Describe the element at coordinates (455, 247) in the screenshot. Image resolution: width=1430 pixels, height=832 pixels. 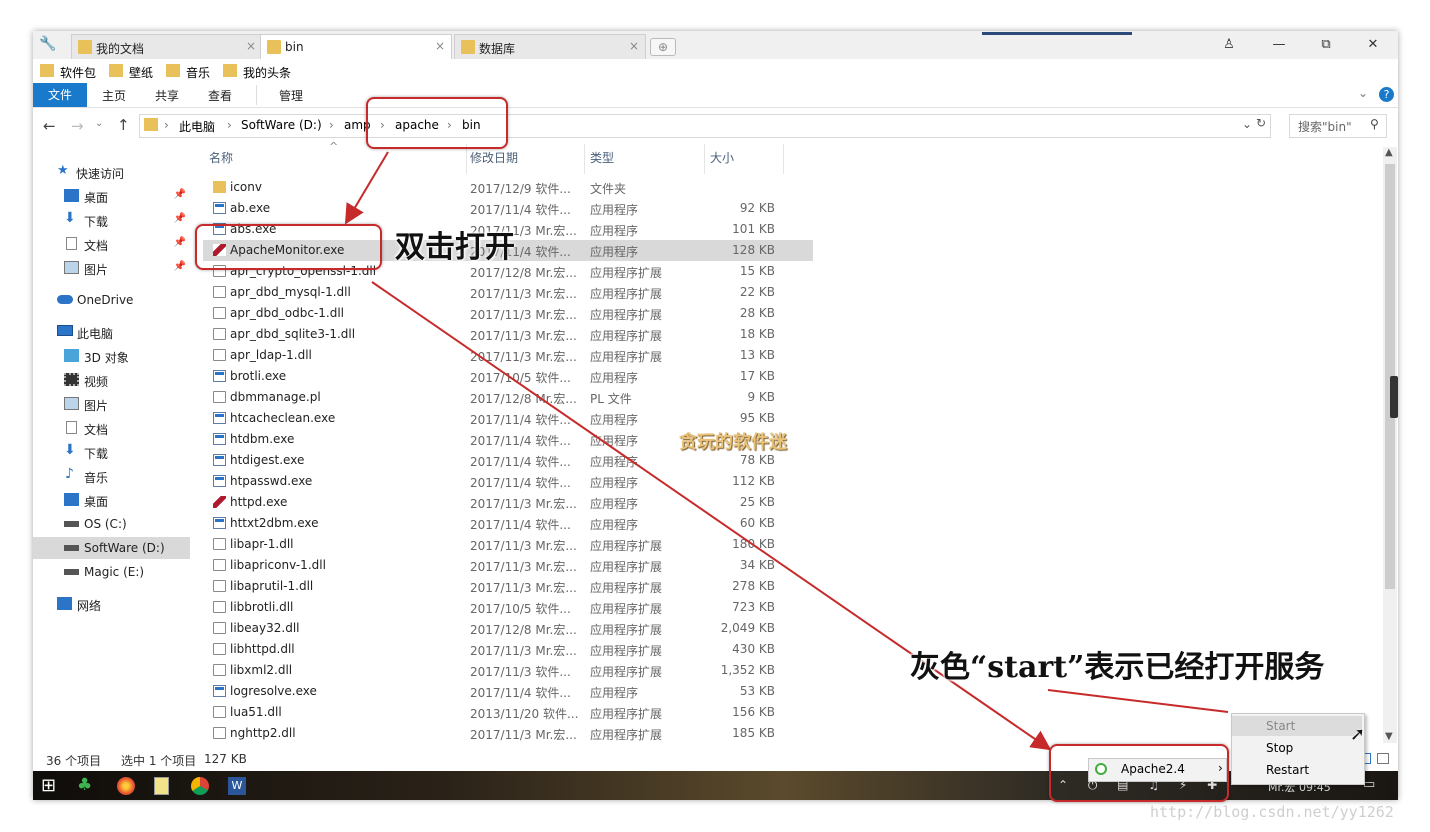
I see `annotation-double-click: 双击打开` at that location.